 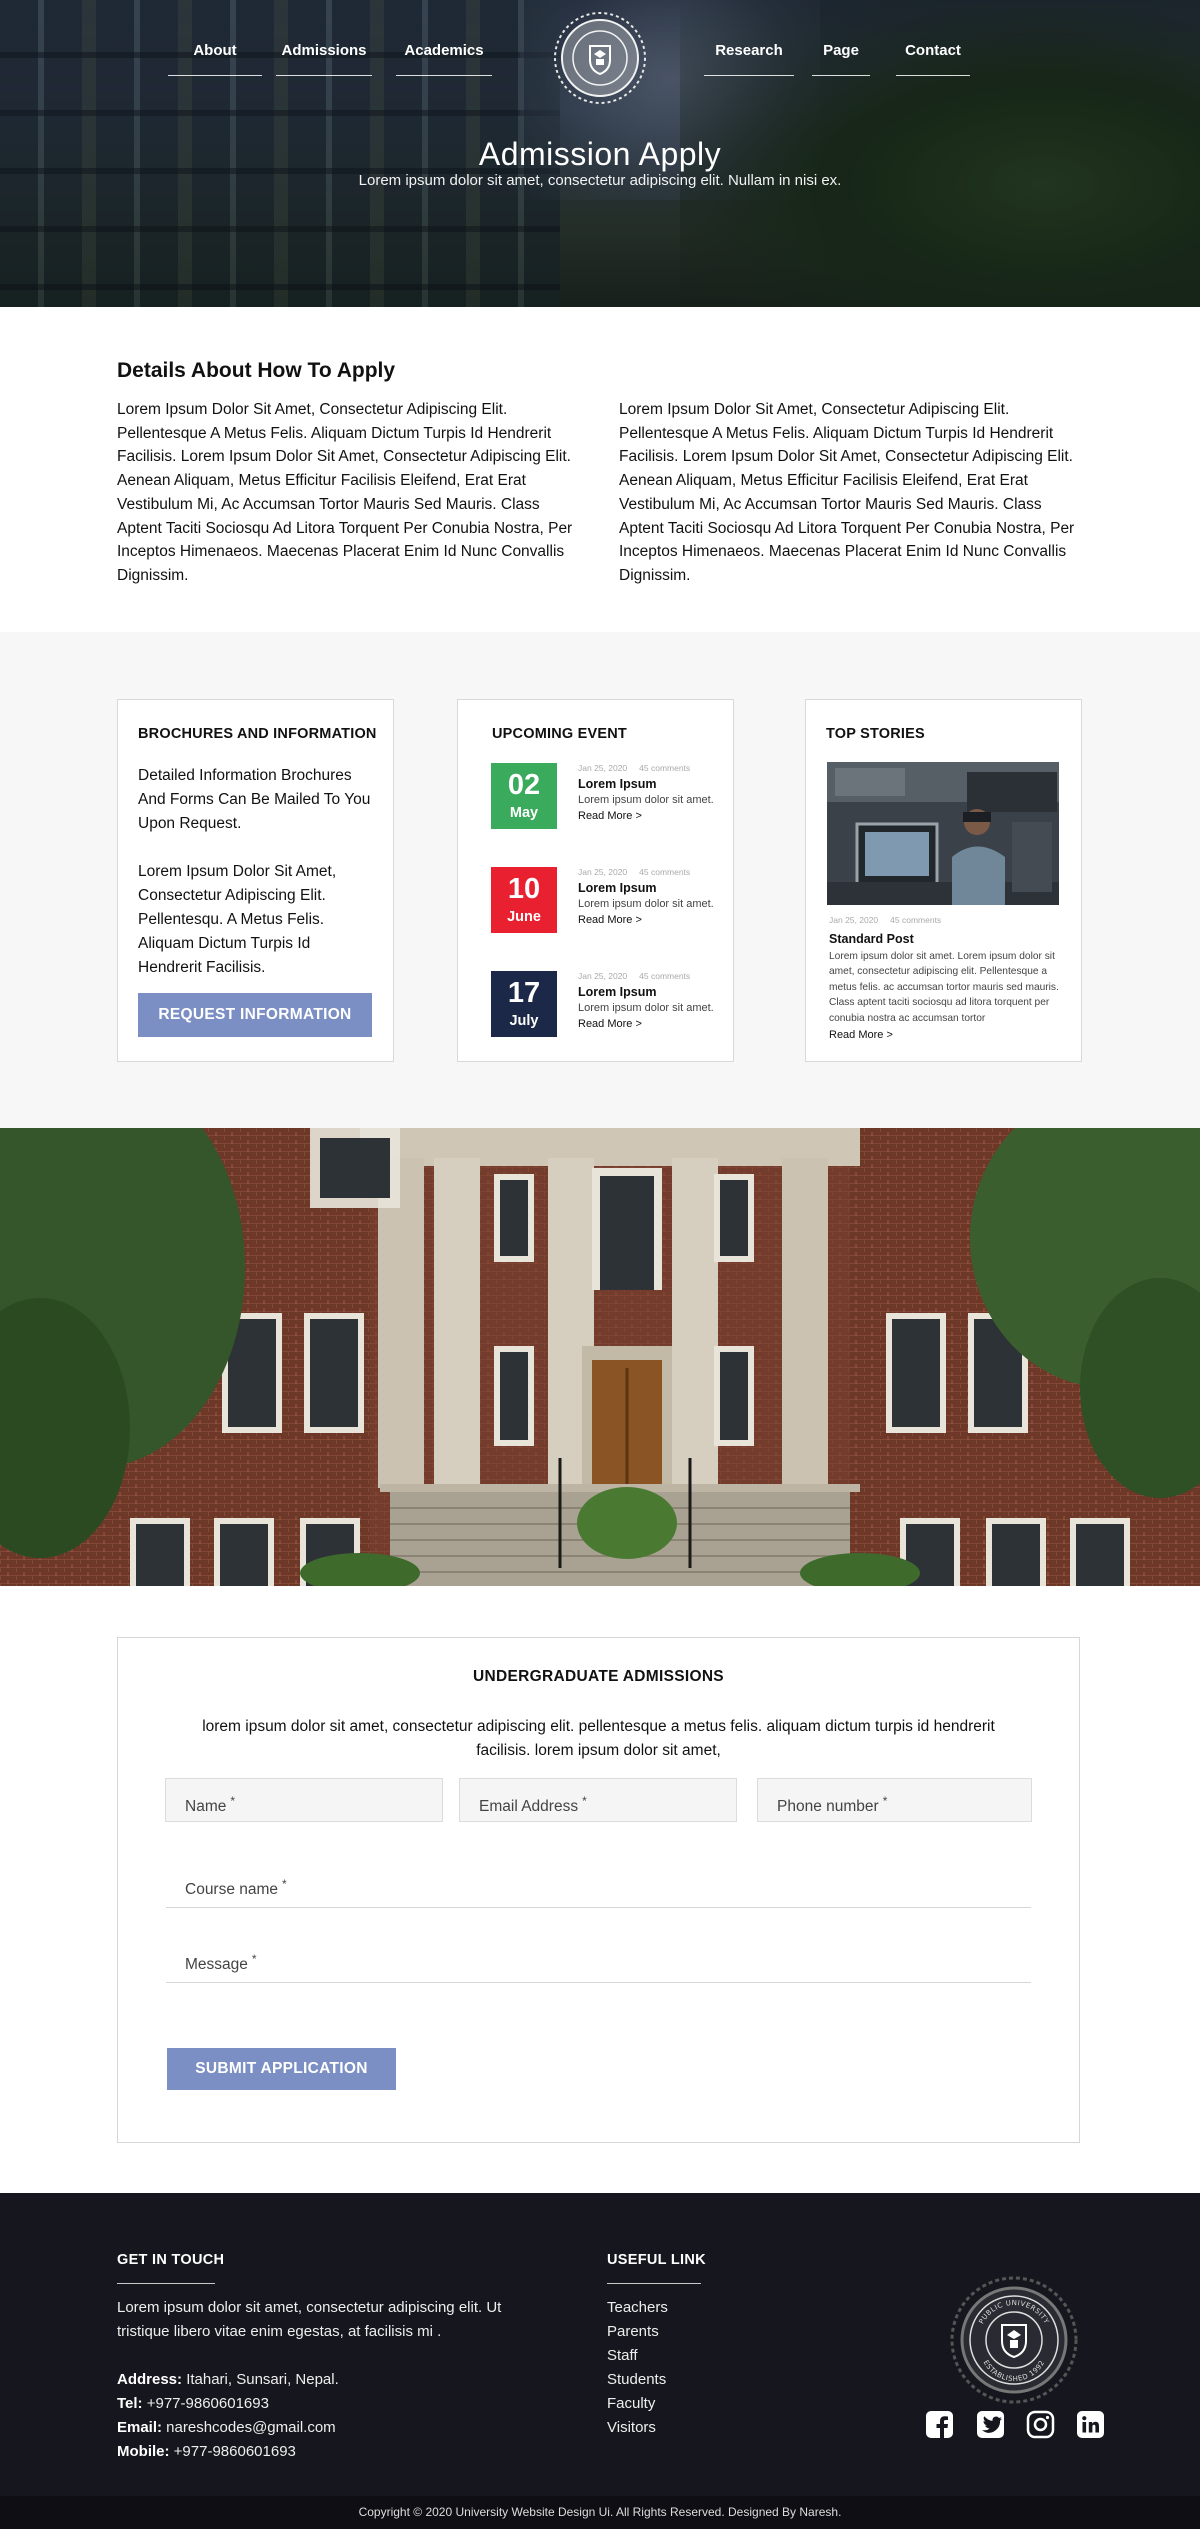 I want to click on footer-link-visitors: Visitors, so click(x=631, y=2427).